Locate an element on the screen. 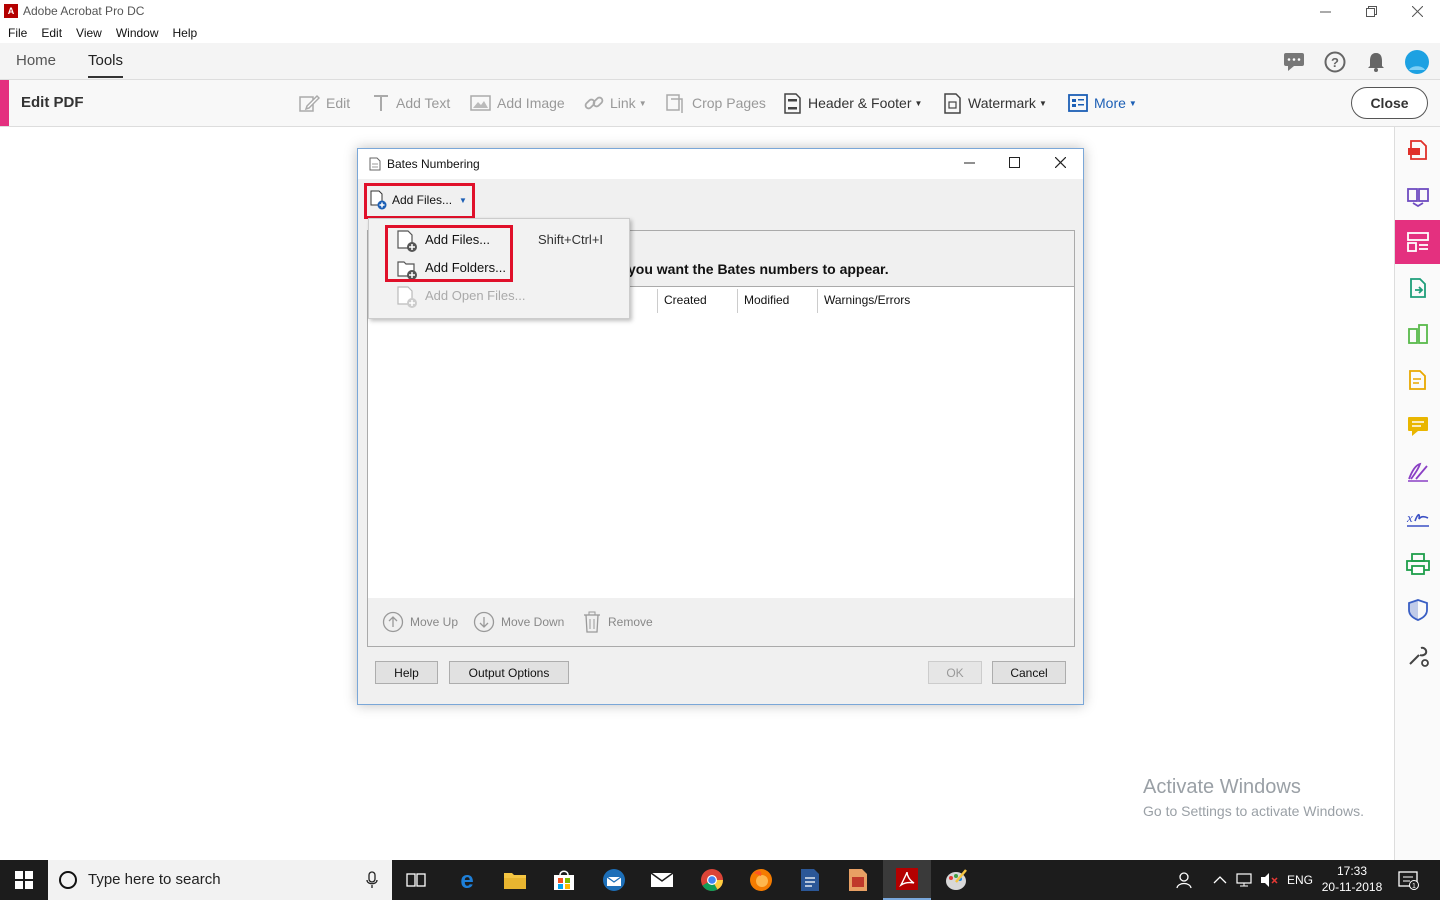 Image resolution: width=1440 pixels, height=900 pixels. tool-watermark-label: Watermark is located at coordinates (1002, 103).